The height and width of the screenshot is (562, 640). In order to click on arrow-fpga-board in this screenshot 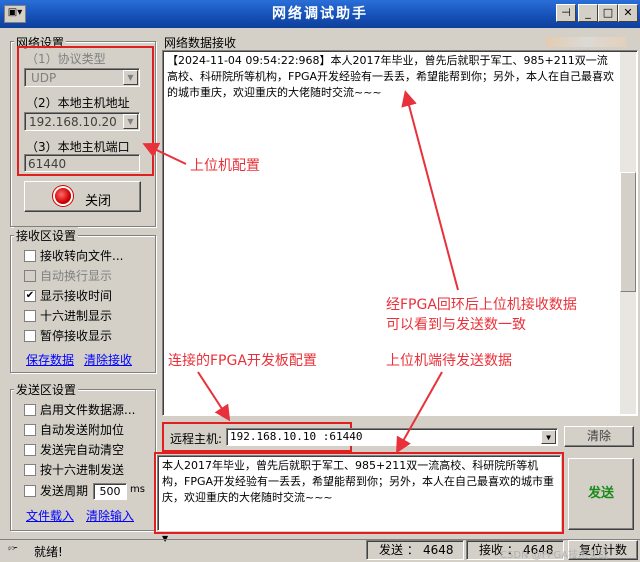, I will do `click(214, 396)`.